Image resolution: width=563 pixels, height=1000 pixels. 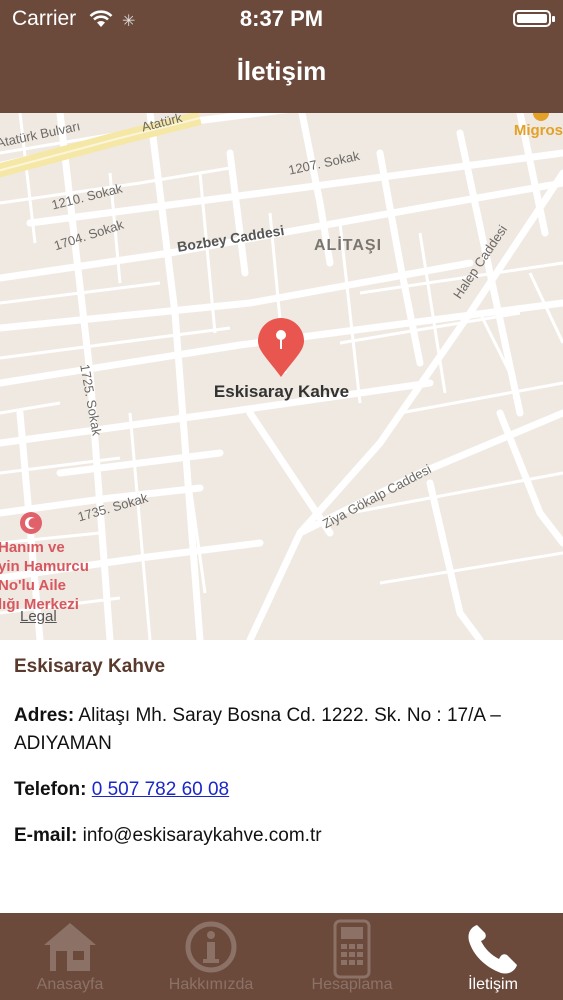 What do you see at coordinates (211, 947) in the screenshot?
I see `info-icon` at bounding box center [211, 947].